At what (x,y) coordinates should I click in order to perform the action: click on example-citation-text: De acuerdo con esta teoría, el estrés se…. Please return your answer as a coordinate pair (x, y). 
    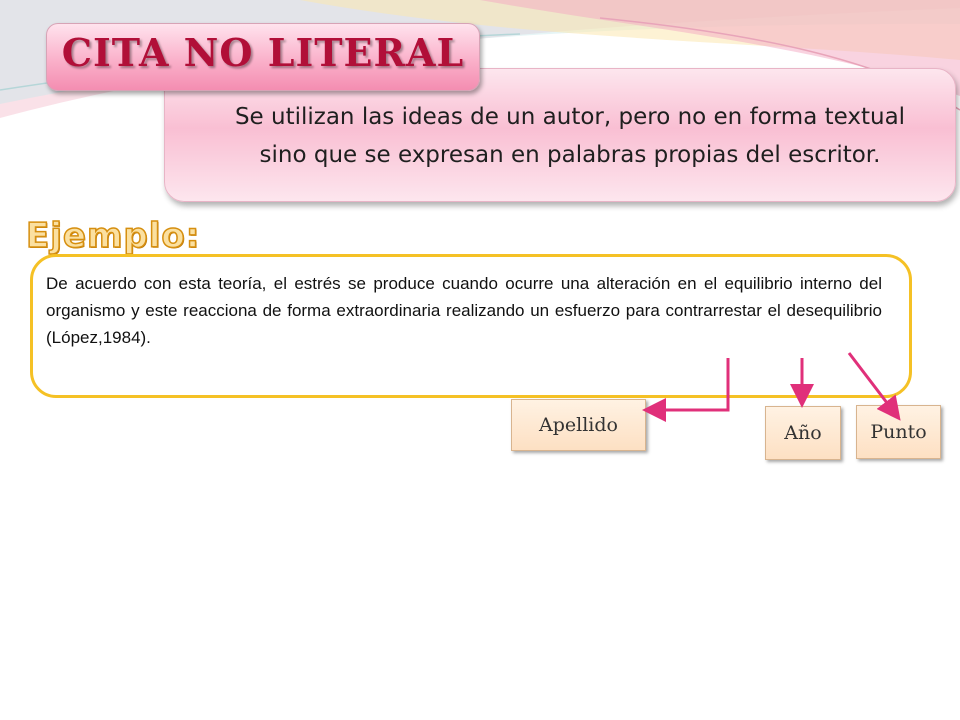
    Looking at the image, I should click on (464, 310).